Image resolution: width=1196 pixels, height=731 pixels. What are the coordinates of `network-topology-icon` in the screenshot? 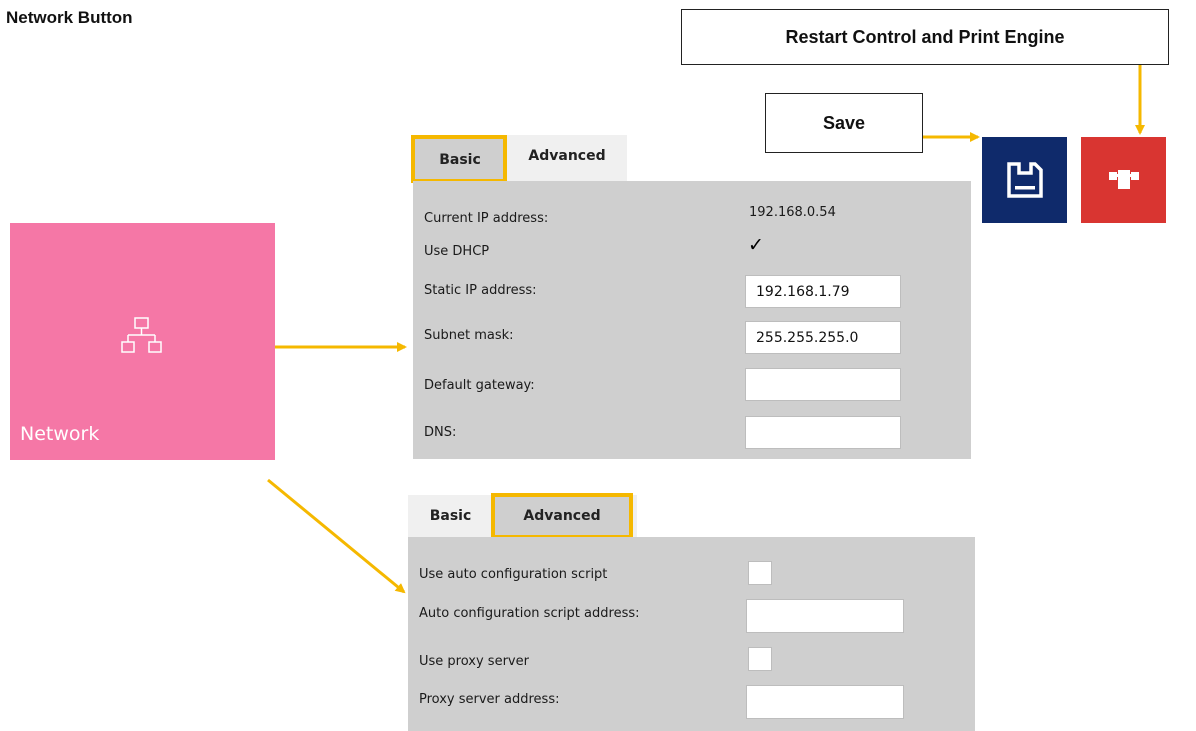 It's located at (141, 335).